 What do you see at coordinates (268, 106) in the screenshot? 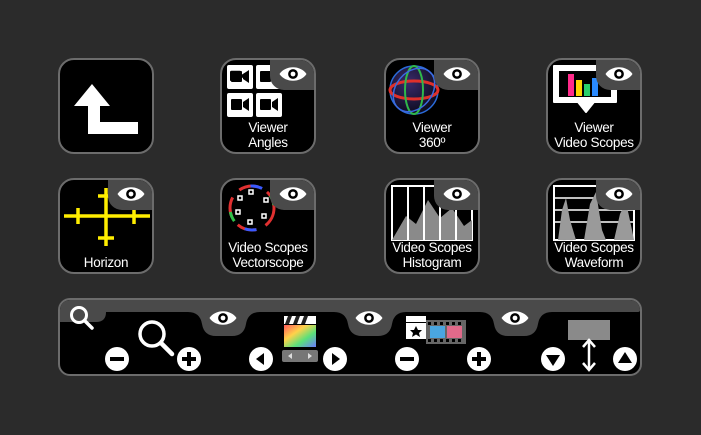
I see `viewer-angles-tile: Viewer Angles` at bounding box center [268, 106].